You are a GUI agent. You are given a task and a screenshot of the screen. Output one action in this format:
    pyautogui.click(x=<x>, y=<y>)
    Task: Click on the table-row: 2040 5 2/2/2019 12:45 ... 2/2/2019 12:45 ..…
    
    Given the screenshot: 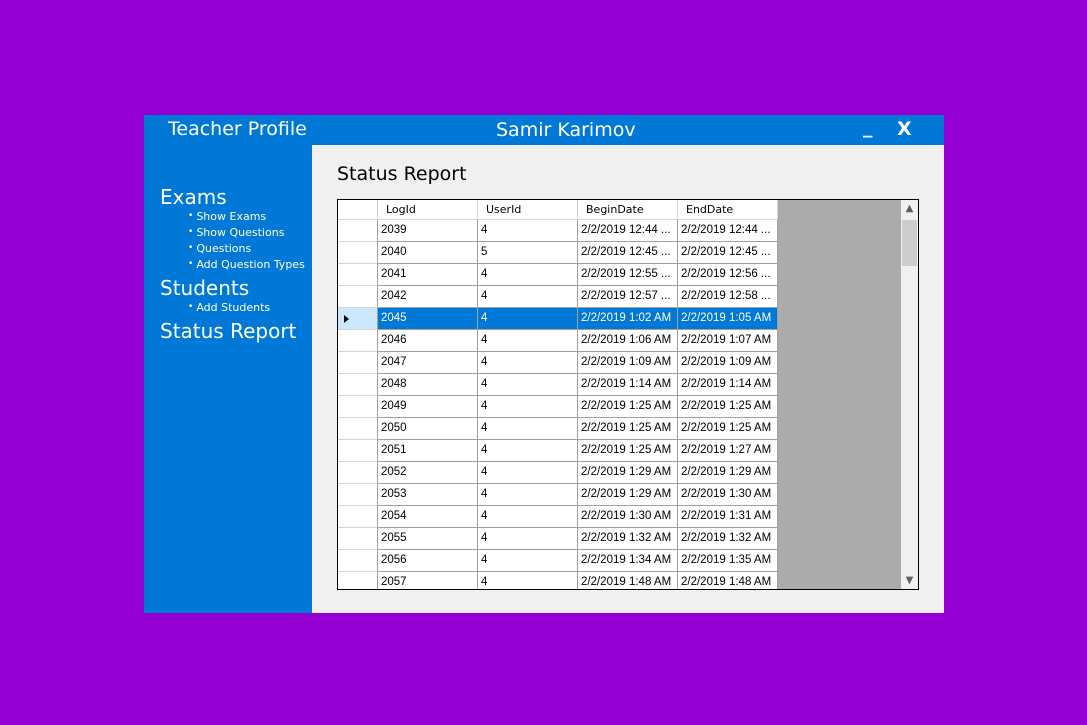 What is the action you would take?
    pyautogui.click(x=558, y=253)
    